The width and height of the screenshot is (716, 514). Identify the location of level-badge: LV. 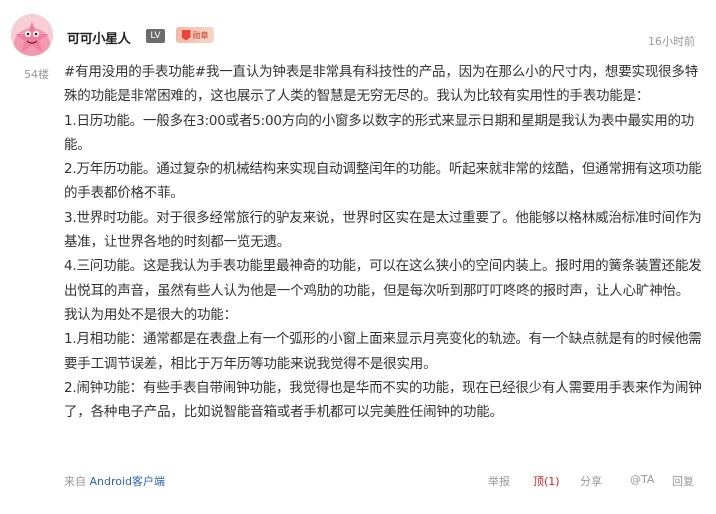
(155, 36).